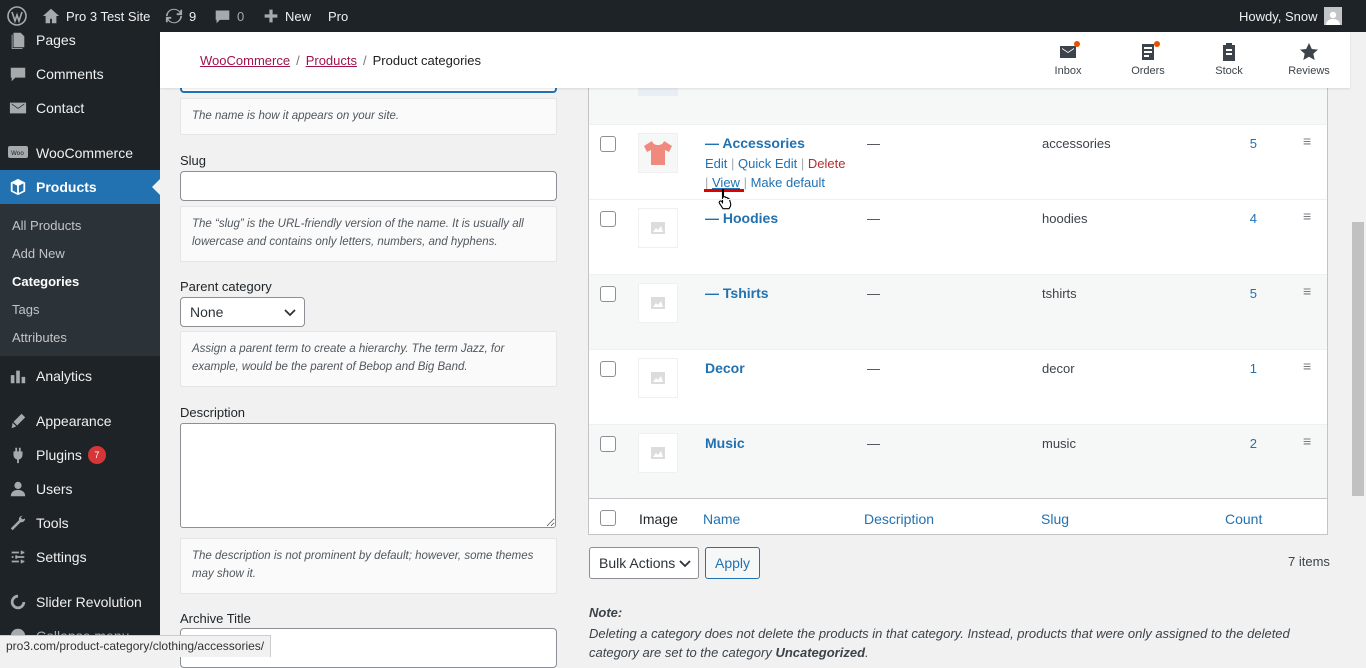 The height and width of the screenshot is (668, 1366). Describe the element at coordinates (51, 16) in the screenshot. I see `home-icon` at that location.